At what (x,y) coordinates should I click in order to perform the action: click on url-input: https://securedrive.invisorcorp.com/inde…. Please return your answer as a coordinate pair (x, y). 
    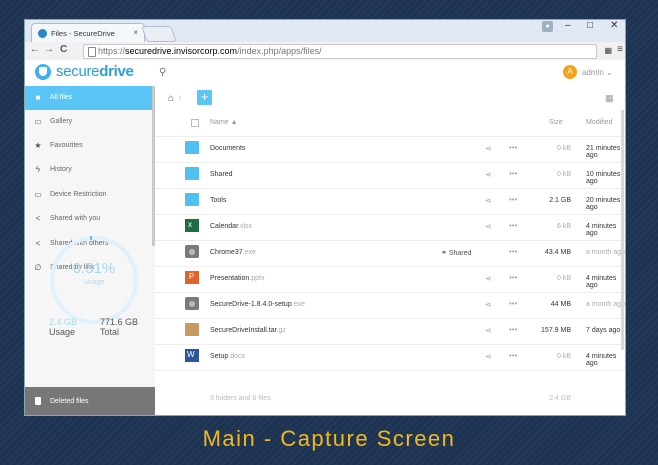
    Looking at the image, I should click on (340, 51).